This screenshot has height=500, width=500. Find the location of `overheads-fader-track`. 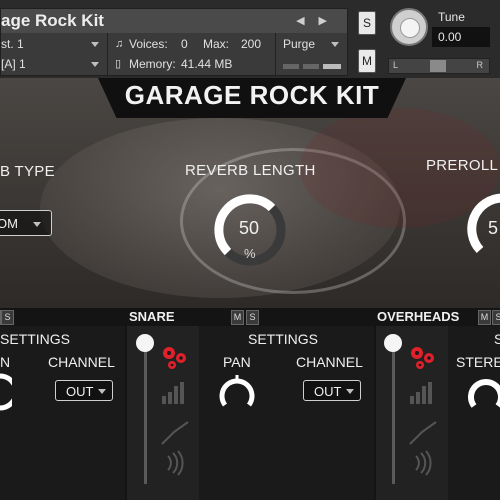

overheads-fader-track is located at coordinates (393, 414).